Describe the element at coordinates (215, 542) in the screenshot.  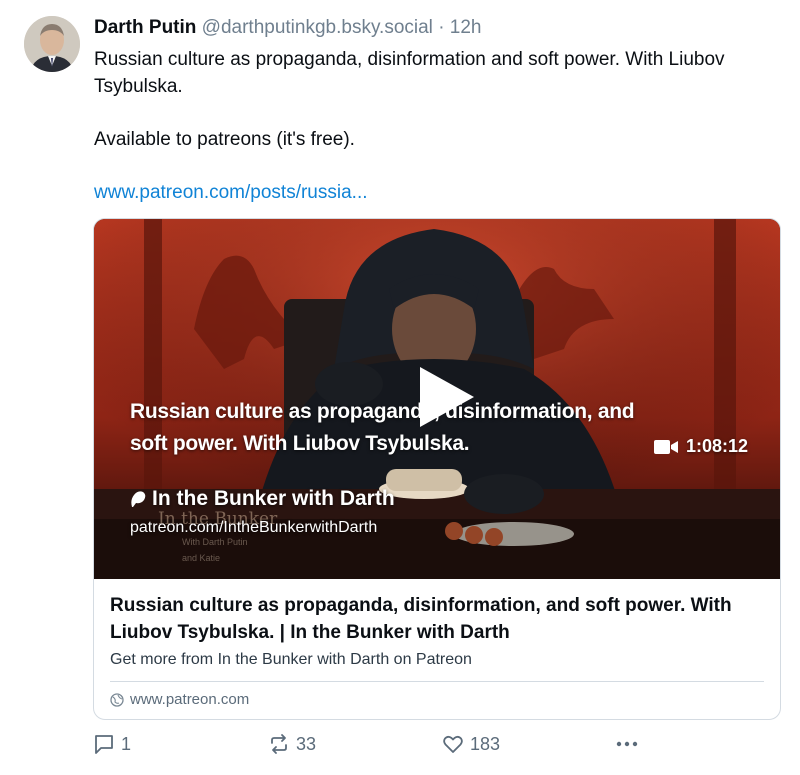
I see `background-book-subtitle-1: With Darth Putin` at that location.